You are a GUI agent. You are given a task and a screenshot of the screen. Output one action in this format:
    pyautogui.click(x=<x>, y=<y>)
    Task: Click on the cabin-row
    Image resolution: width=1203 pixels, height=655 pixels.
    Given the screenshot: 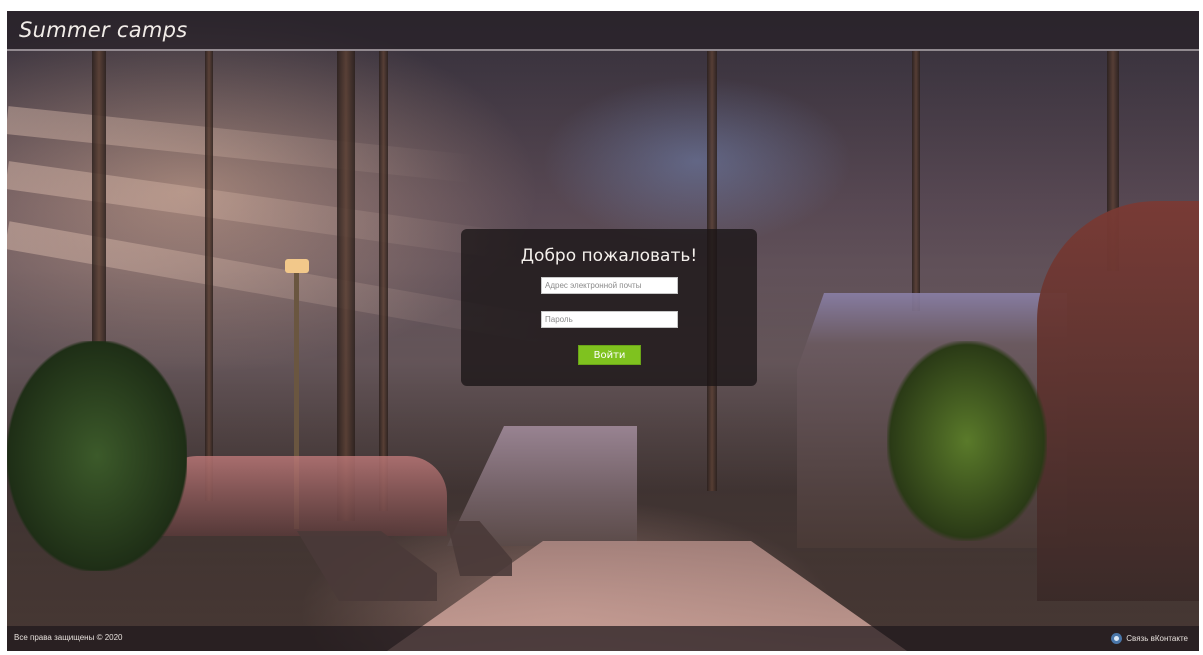 What is the action you would take?
    pyautogui.click(x=302, y=496)
    